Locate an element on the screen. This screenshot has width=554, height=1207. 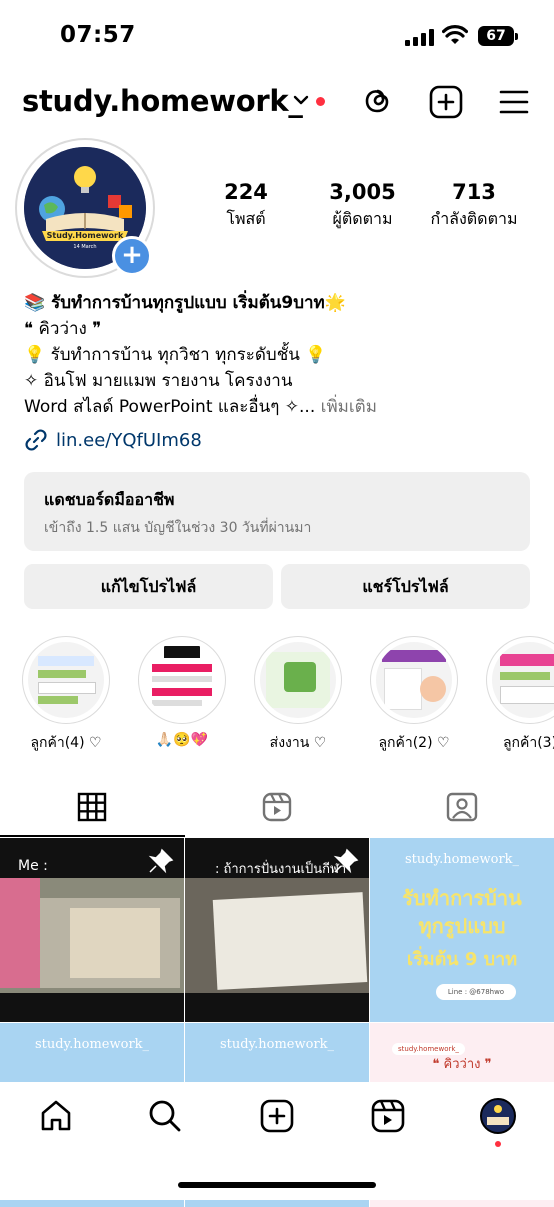
bio-line-3: 💡 รับทำการบ้าน ทุกวิชา ทุกระดับชั้น 💡 is located at coordinates (175, 355).